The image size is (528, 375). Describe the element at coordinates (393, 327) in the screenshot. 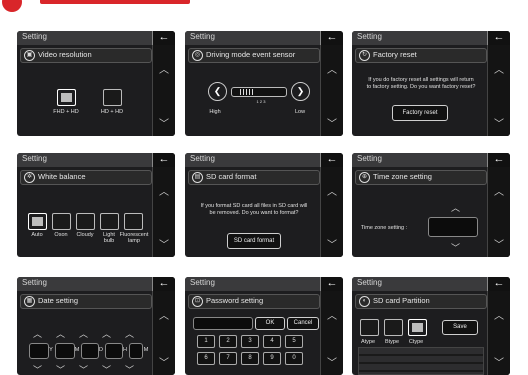

I see `option-btype` at that location.